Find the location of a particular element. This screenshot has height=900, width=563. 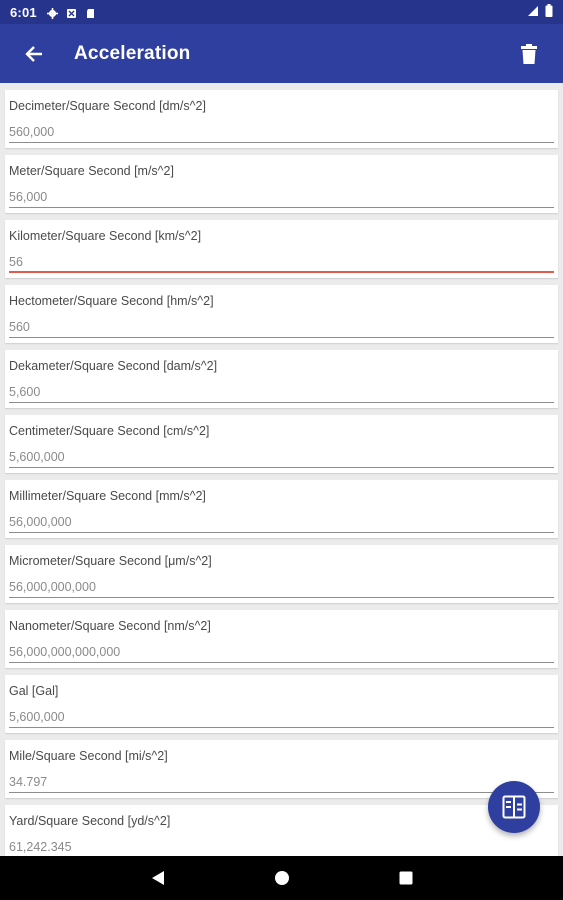

status-icons-left is located at coordinates (71, 13).